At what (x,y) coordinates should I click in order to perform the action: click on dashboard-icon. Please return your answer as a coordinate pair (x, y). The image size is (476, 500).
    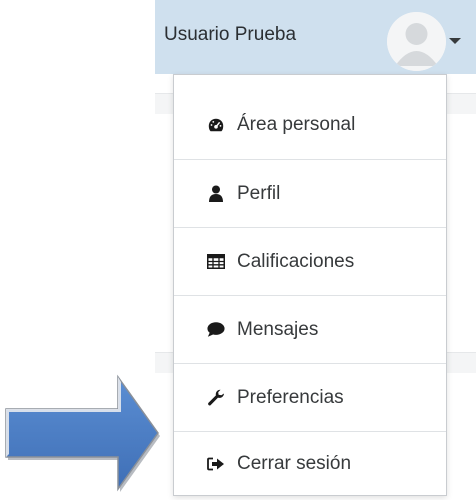
    Looking at the image, I should click on (216, 125).